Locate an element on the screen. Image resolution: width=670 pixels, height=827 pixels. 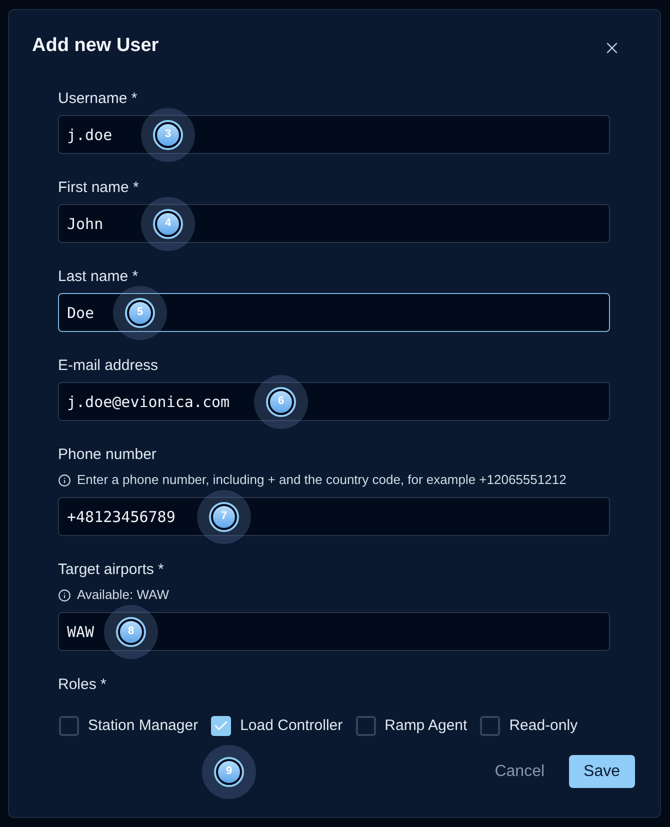
save-button: Save is located at coordinates (601, 771).